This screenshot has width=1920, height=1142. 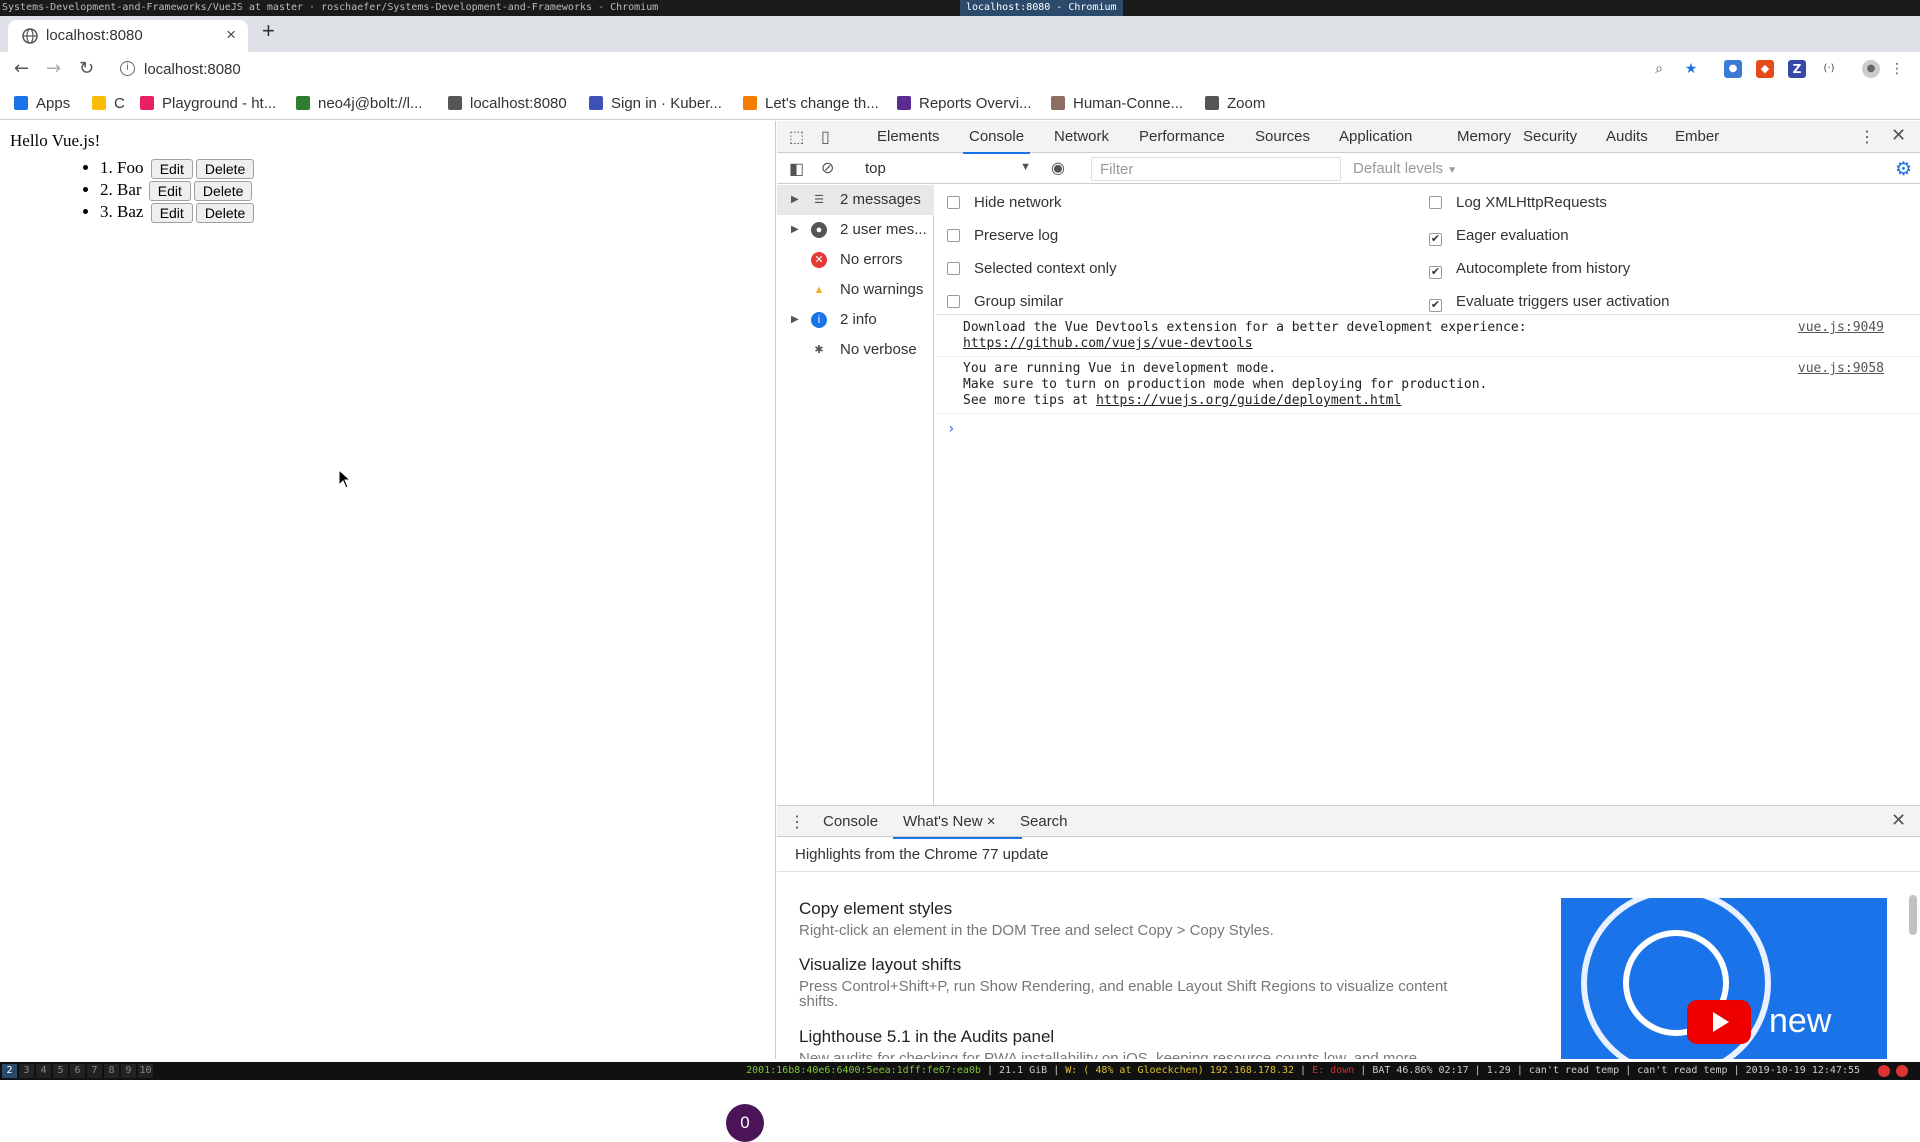 I want to click on message-source-link: vue.js:9049, so click(x=1841, y=328).